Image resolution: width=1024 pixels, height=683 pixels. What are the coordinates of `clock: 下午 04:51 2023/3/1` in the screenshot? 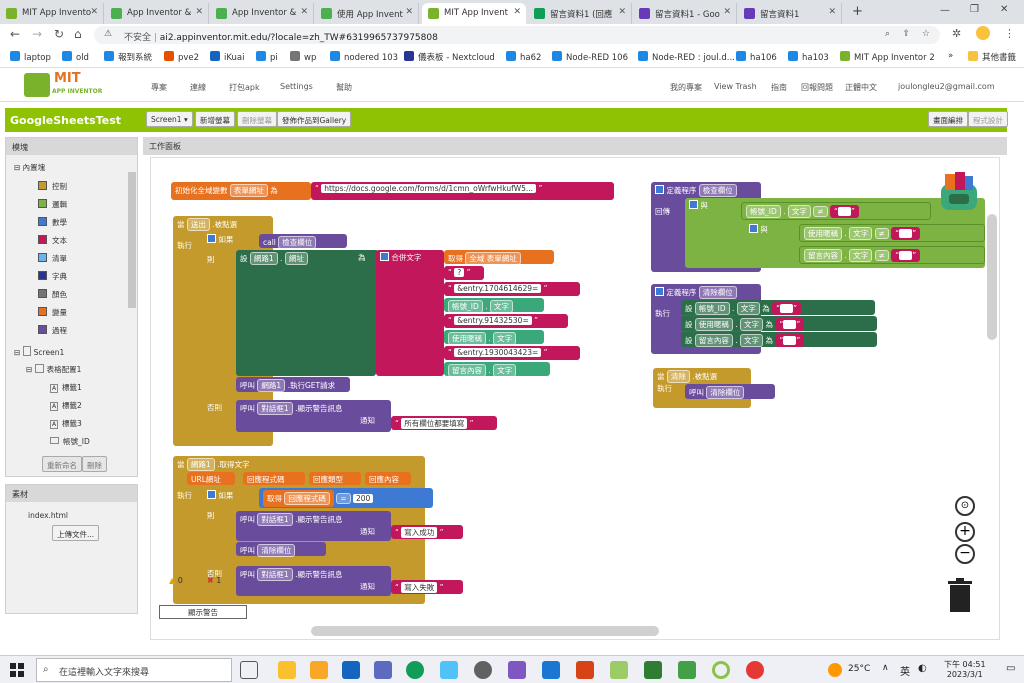 It's located at (965, 669).